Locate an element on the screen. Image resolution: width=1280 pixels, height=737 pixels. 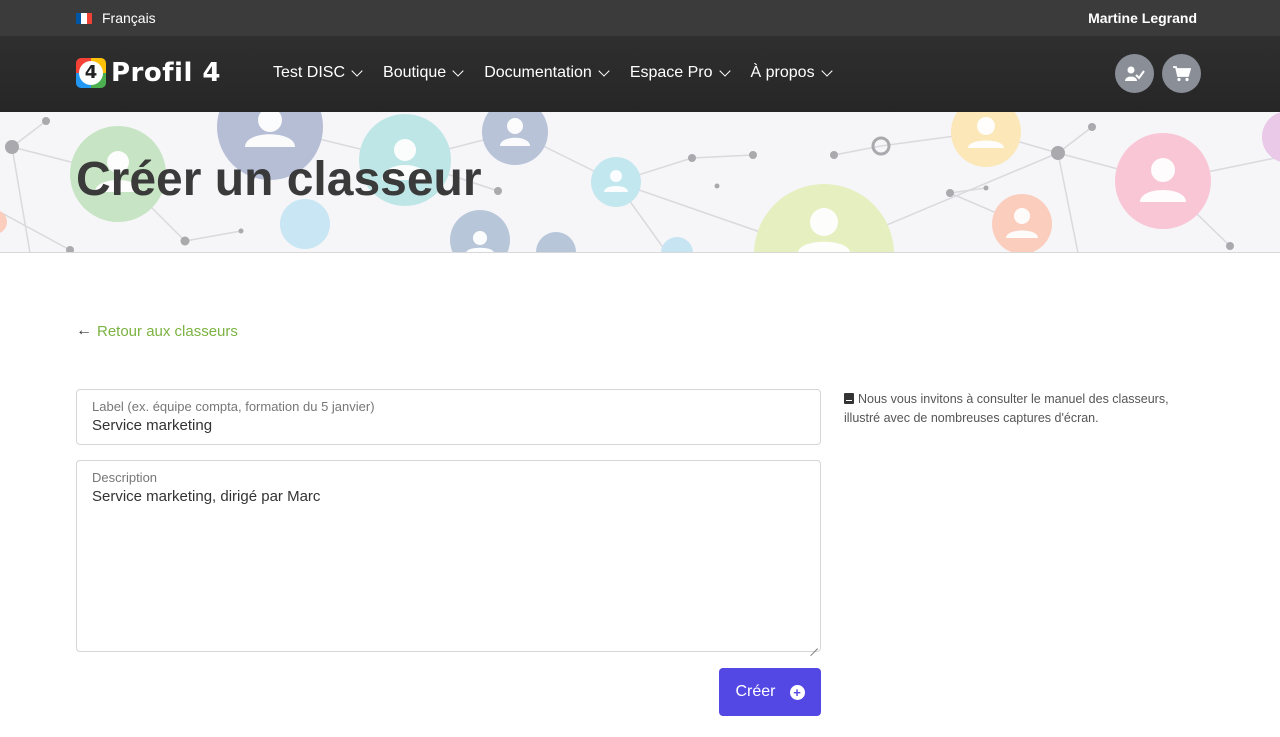
account-button is located at coordinates (1134, 73).